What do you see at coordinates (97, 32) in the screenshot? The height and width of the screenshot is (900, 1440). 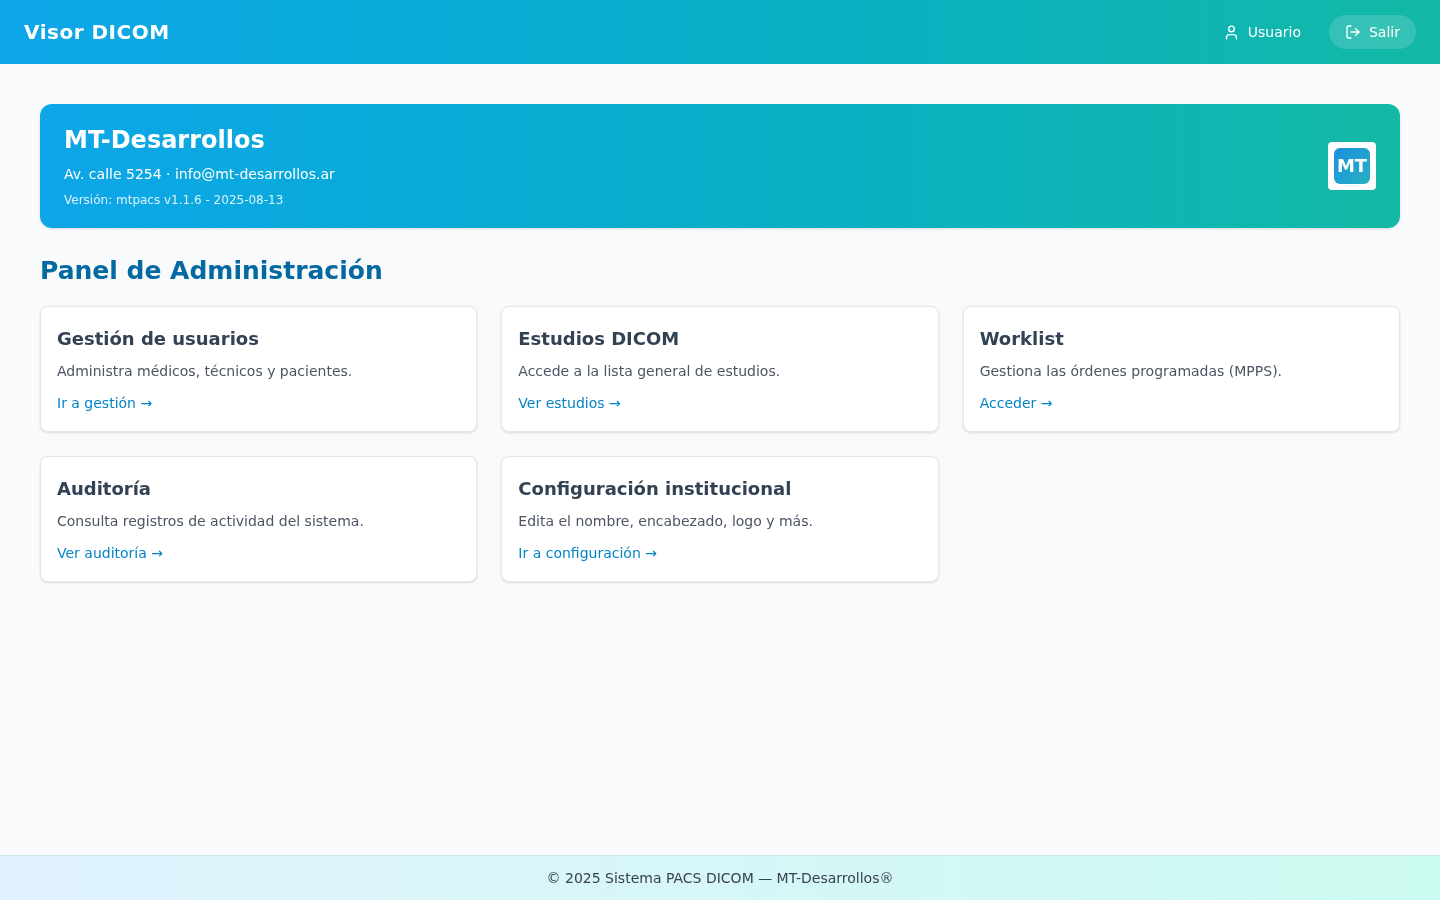 I see `app-title: Visor DICOM` at bounding box center [97, 32].